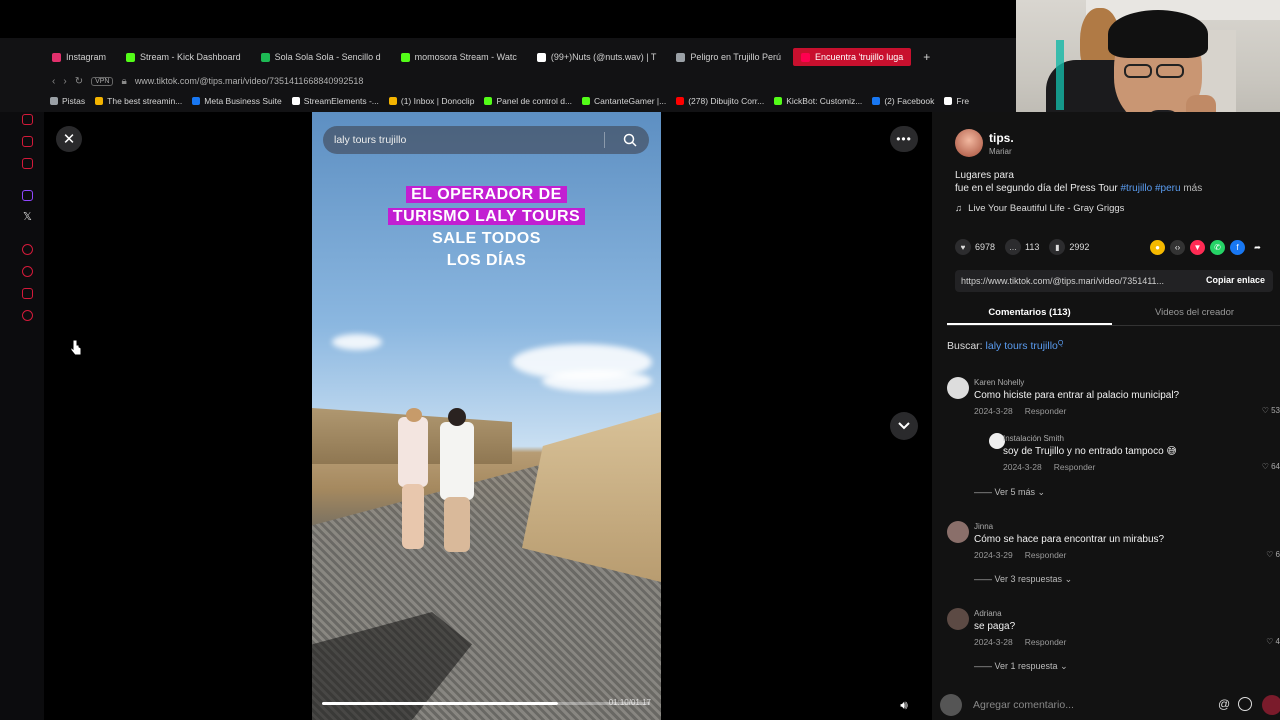 The width and height of the screenshot is (1280, 720). What do you see at coordinates (1039, 208) in the screenshot?
I see `music-info: ♫ Live Your Beautiful Life - Gray Griggs` at bounding box center [1039, 208].